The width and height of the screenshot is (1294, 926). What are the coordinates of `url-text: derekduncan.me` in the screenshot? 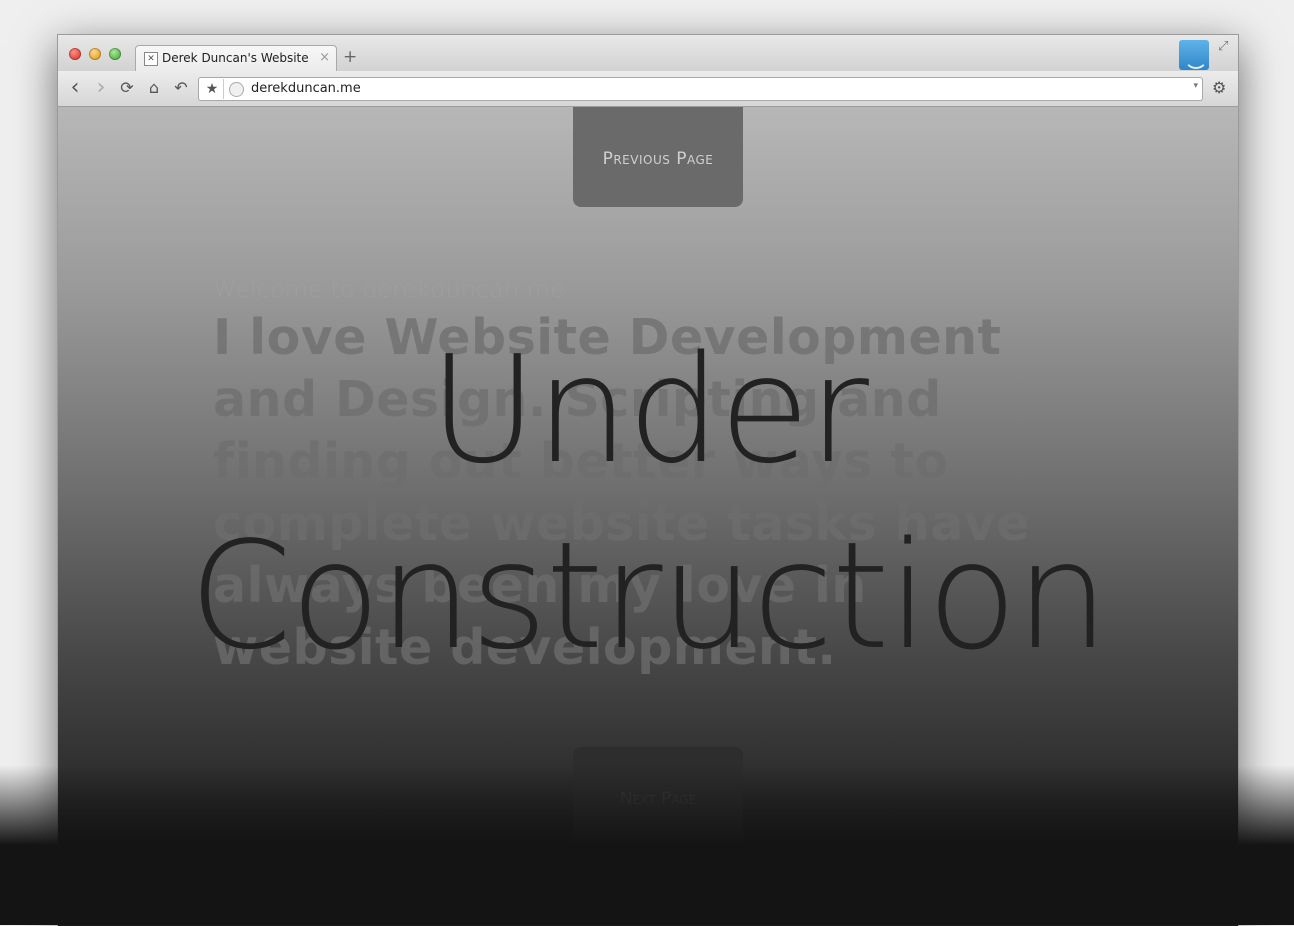 It's located at (306, 89).